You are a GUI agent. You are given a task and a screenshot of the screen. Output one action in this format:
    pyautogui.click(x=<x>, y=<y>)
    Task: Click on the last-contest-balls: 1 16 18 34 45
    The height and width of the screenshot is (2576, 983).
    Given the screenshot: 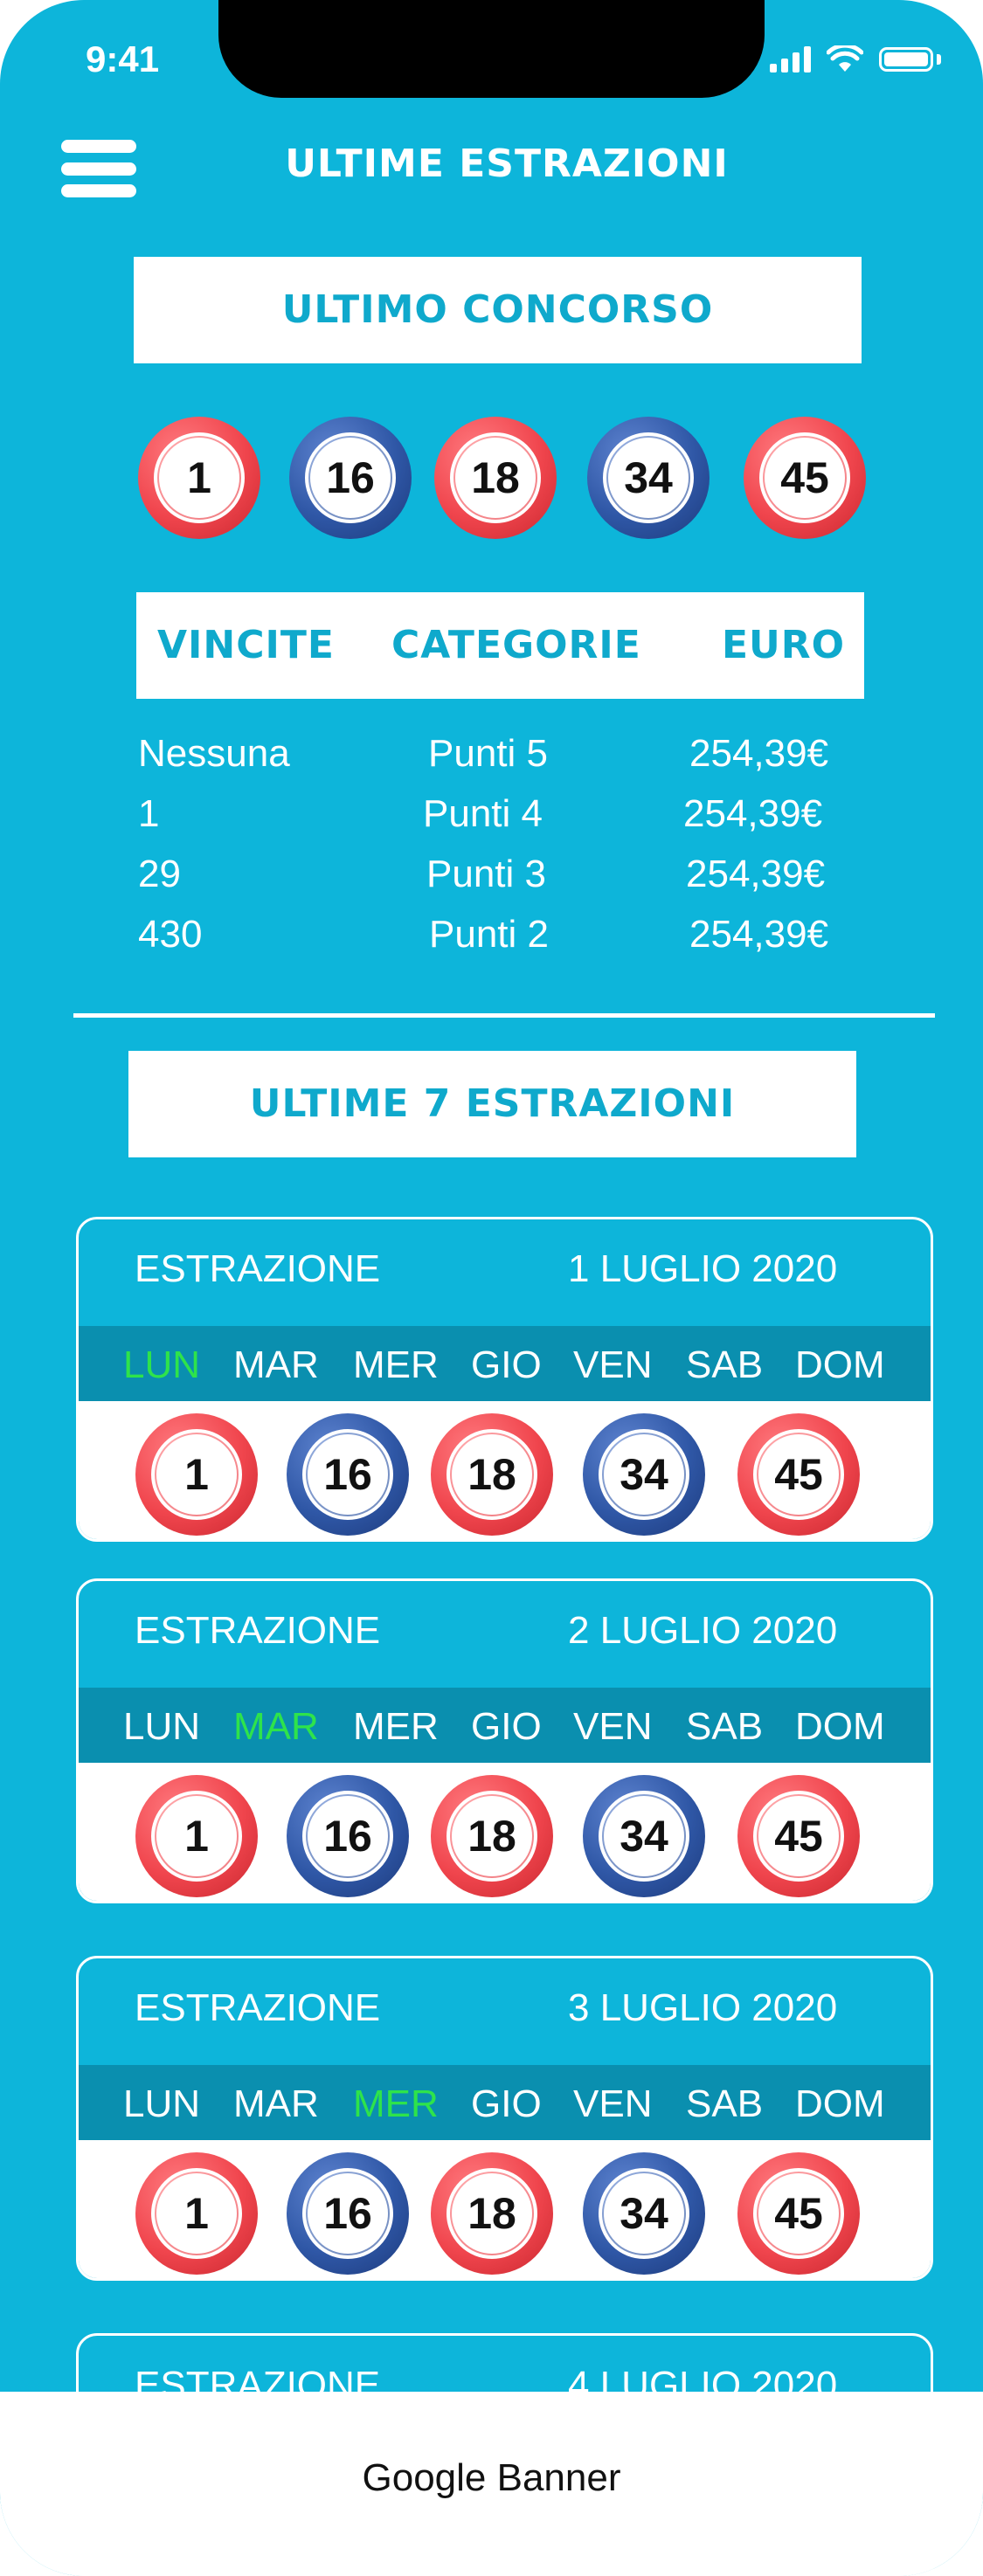 What is the action you would take?
    pyautogui.click(x=491, y=478)
    